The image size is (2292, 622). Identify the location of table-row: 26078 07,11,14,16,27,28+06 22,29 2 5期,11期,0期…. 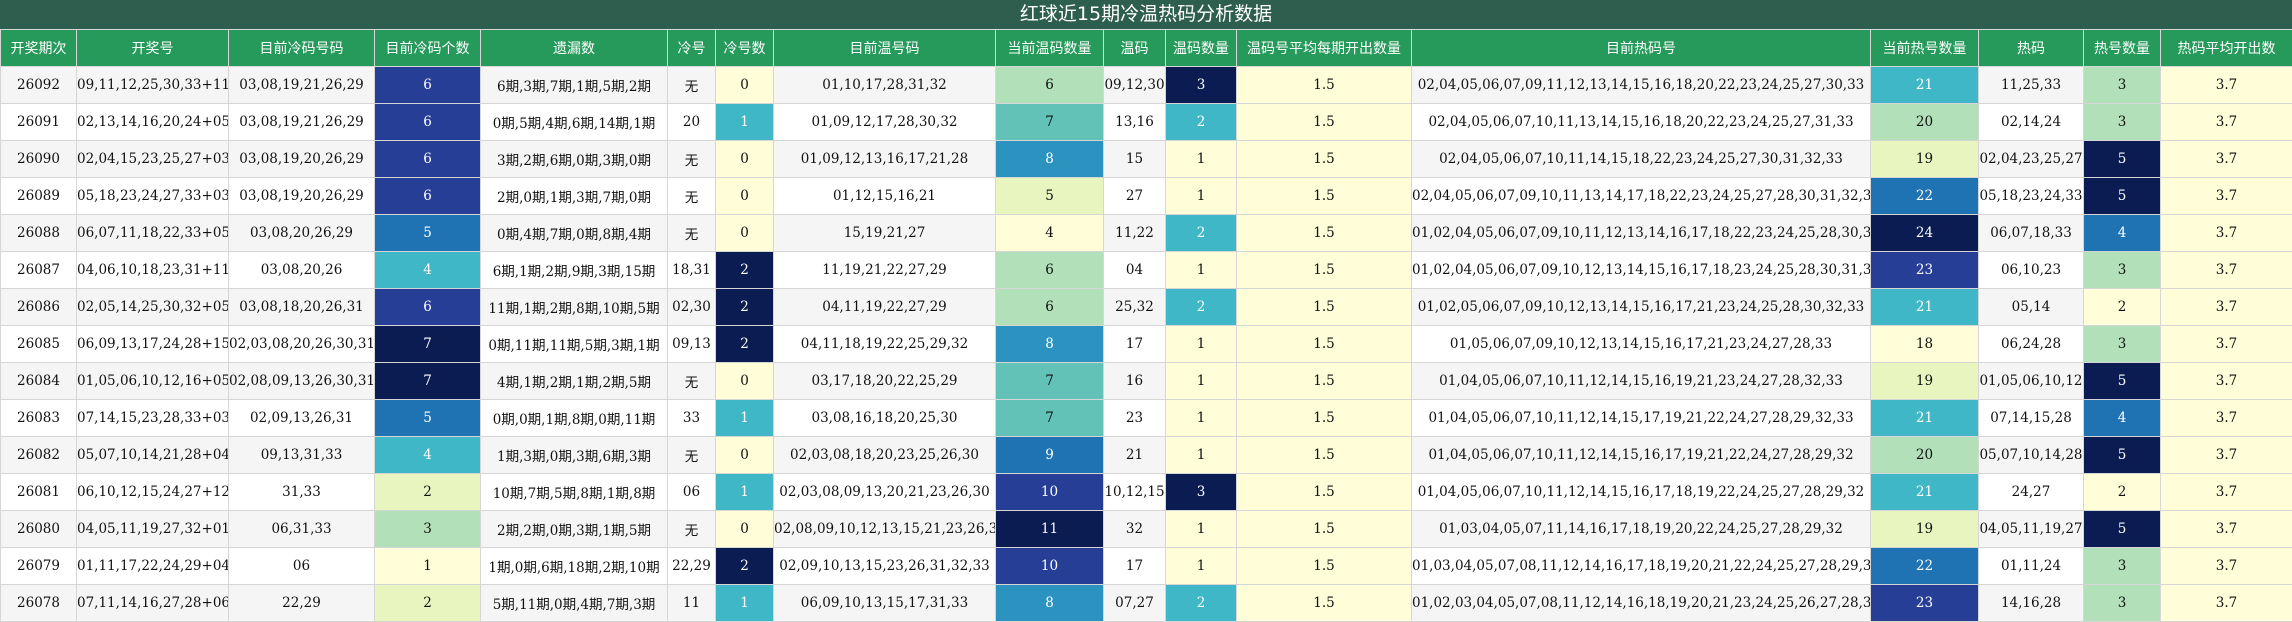
(1146, 603).